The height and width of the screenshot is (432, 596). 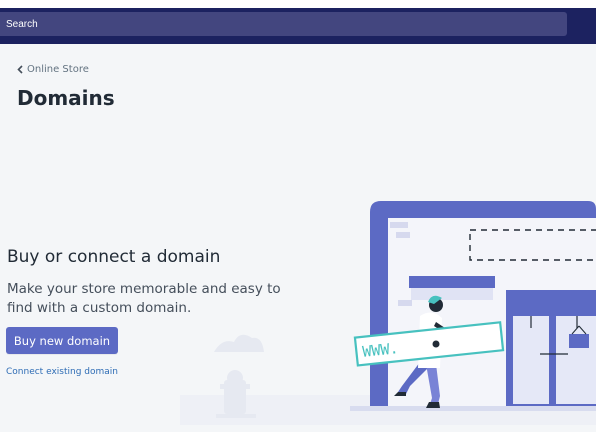 I want to click on buy-new-domain-button: Buy new domain, so click(x=62, y=340).